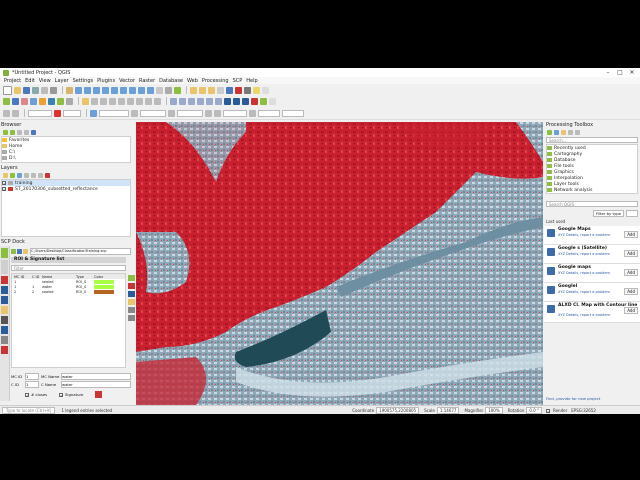  What do you see at coordinates (4, 330) in the screenshot?
I see `scp-classify-tab-icon` at bounding box center [4, 330].